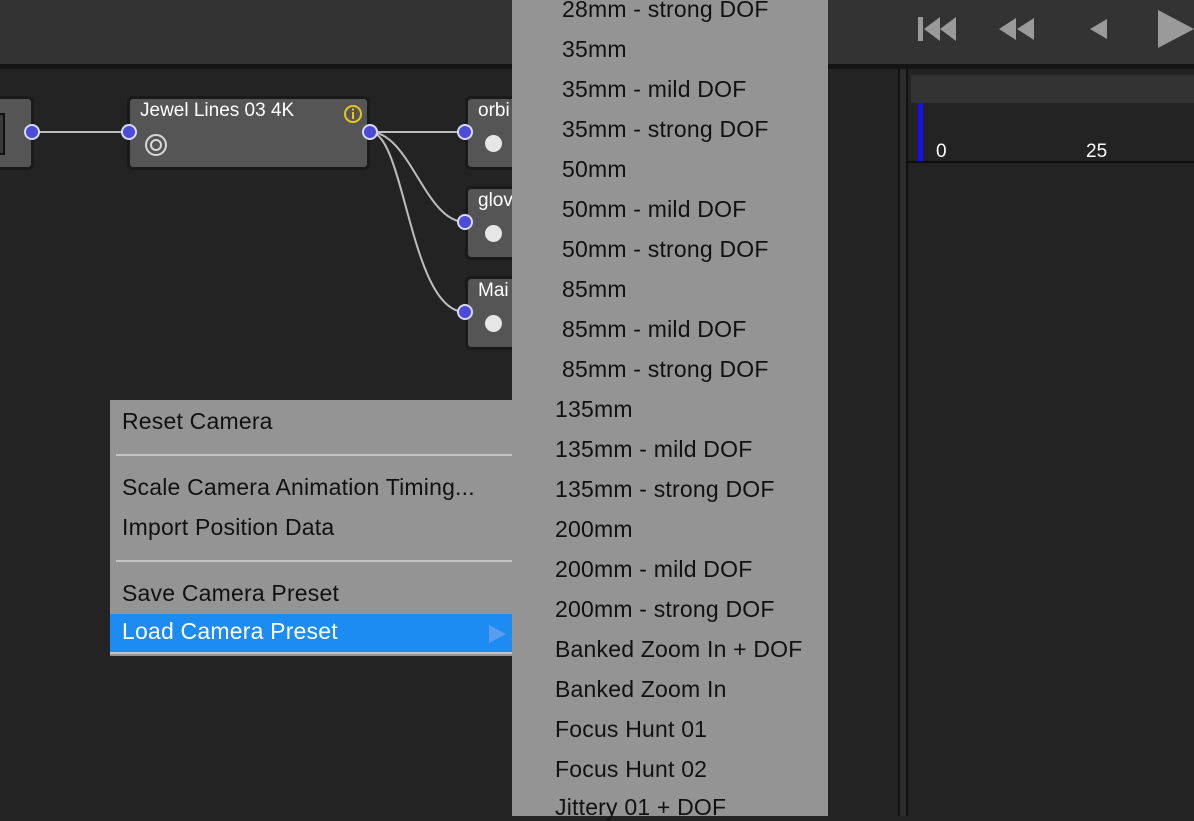 The height and width of the screenshot is (821, 1194). I want to click on submenu-arrow-icon, so click(497, 634).